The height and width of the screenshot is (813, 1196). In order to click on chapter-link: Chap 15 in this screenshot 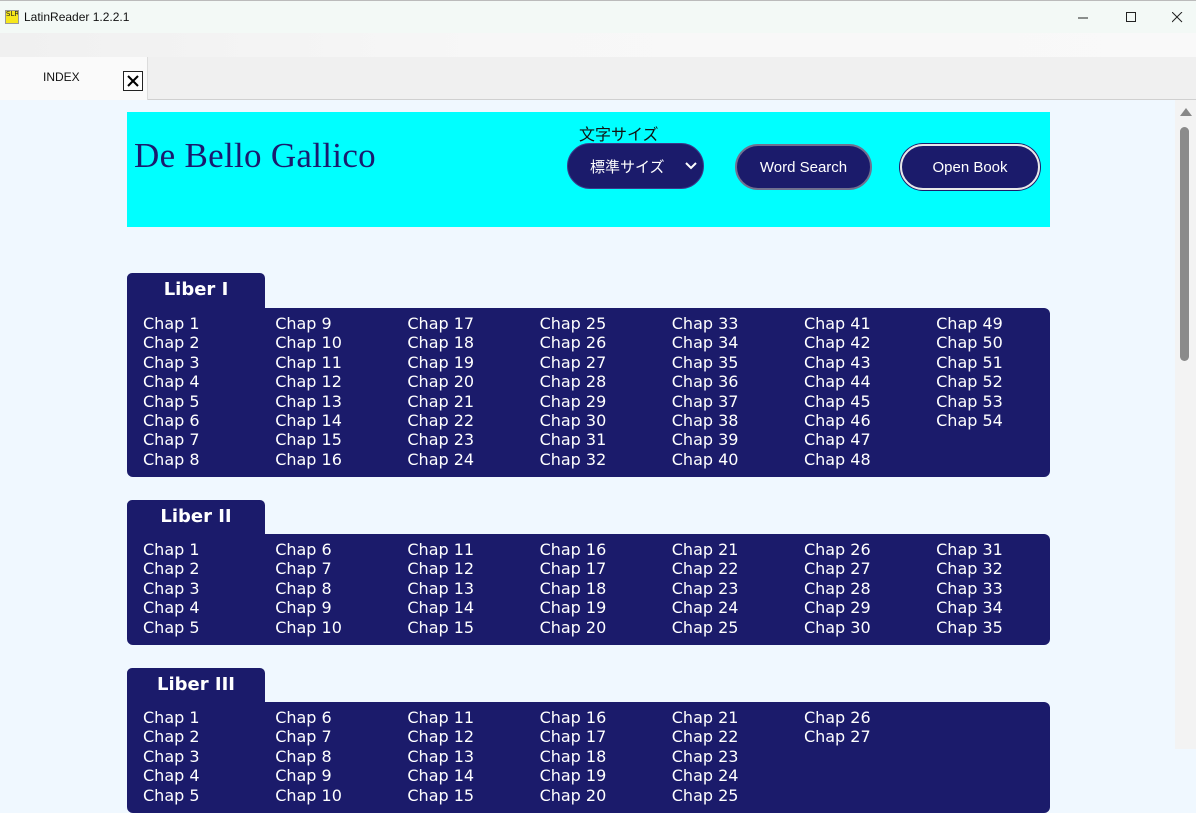, I will do `click(473, 627)`.